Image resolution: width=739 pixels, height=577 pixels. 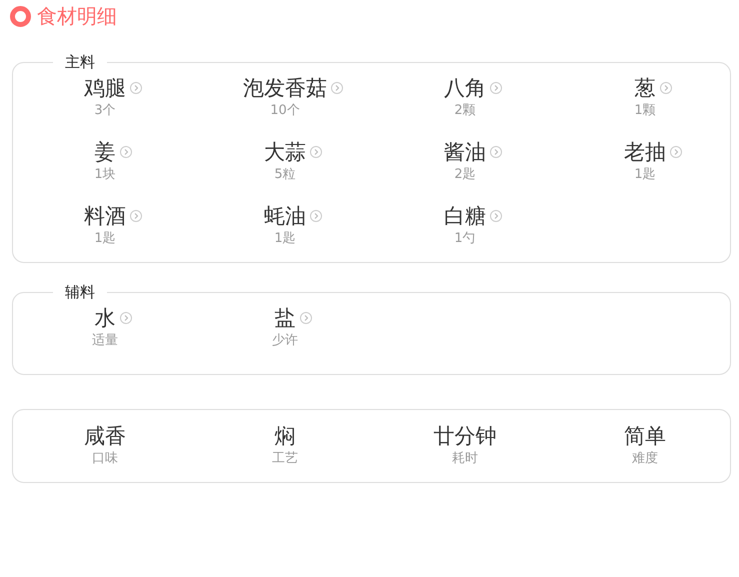 I want to click on summary-label: 耗时, so click(x=465, y=459).